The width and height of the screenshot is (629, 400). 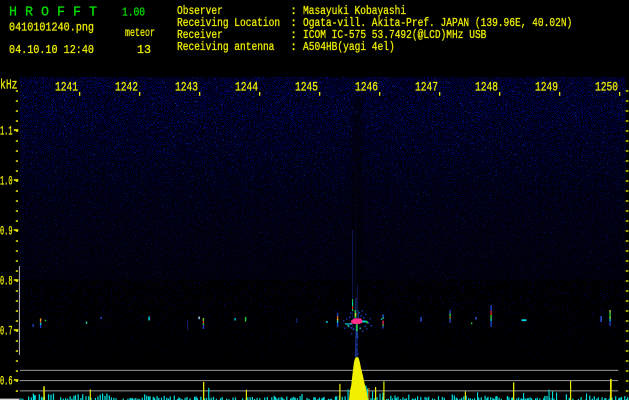 I want to click on svg-text: 1244, so click(x=246, y=87).